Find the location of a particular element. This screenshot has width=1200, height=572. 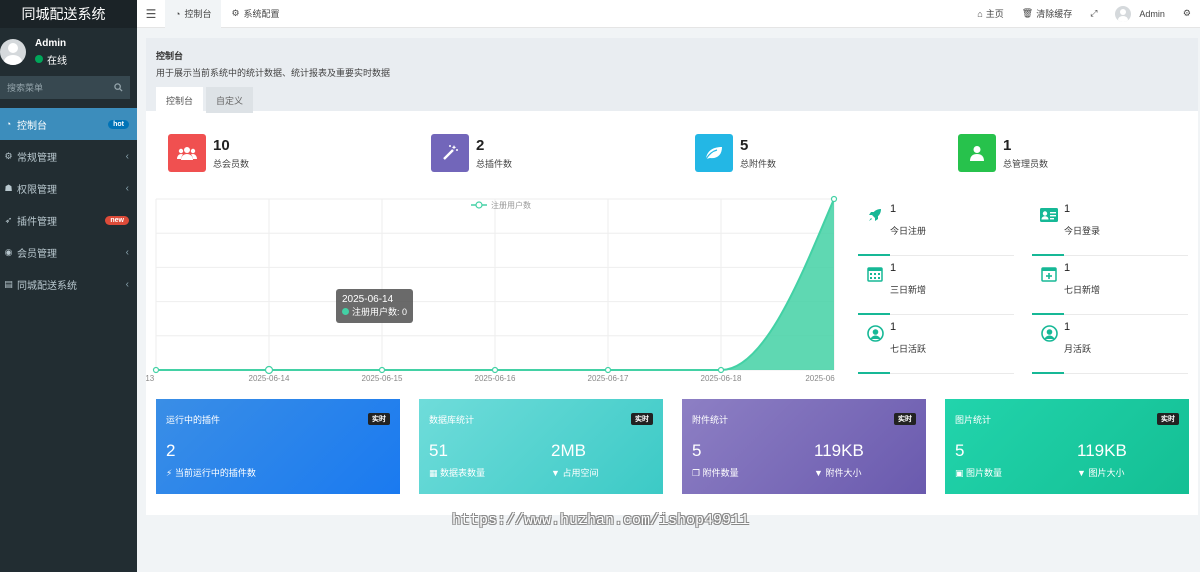

card-label-text: 附件大小 is located at coordinates (843, 473).